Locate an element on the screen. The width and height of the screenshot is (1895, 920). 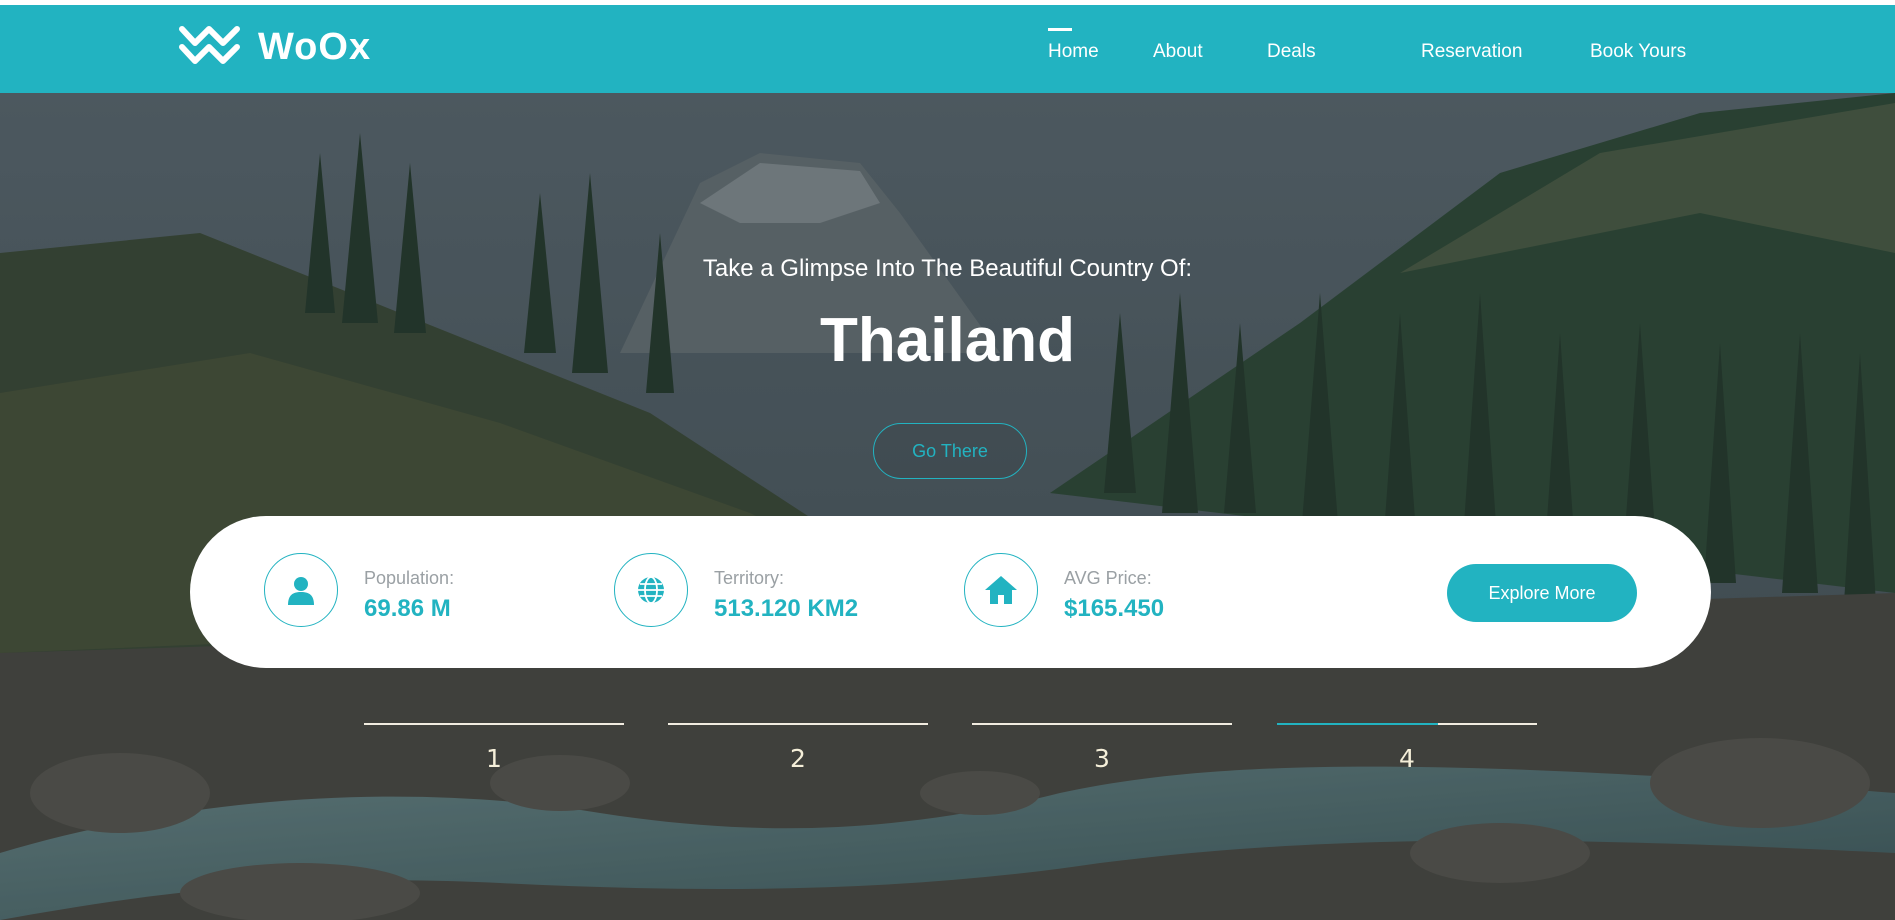
nav-item-reservation: Reservation is located at coordinates (1471, 52).